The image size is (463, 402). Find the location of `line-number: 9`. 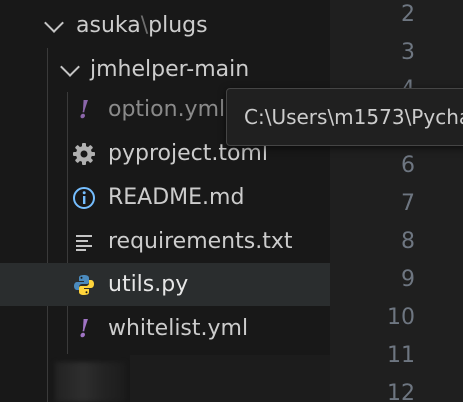

line-number: 9 is located at coordinates (408, 279).